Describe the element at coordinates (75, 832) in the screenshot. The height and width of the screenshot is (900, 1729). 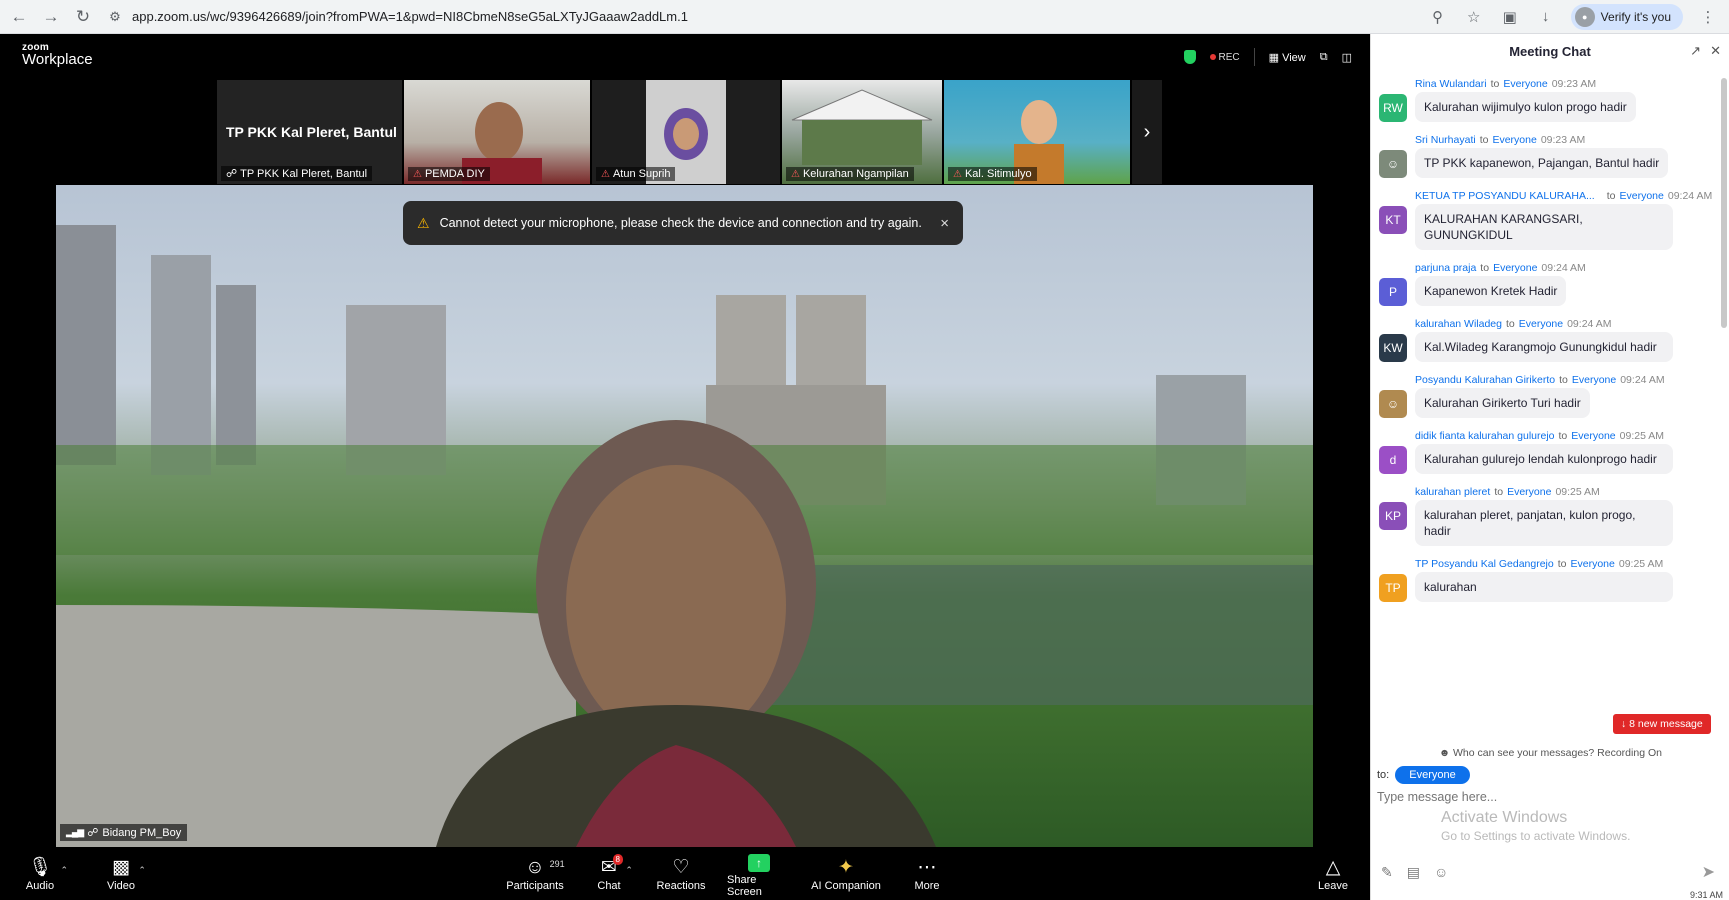
I see `signal-bars-icon: ▂▄▆` at that location.